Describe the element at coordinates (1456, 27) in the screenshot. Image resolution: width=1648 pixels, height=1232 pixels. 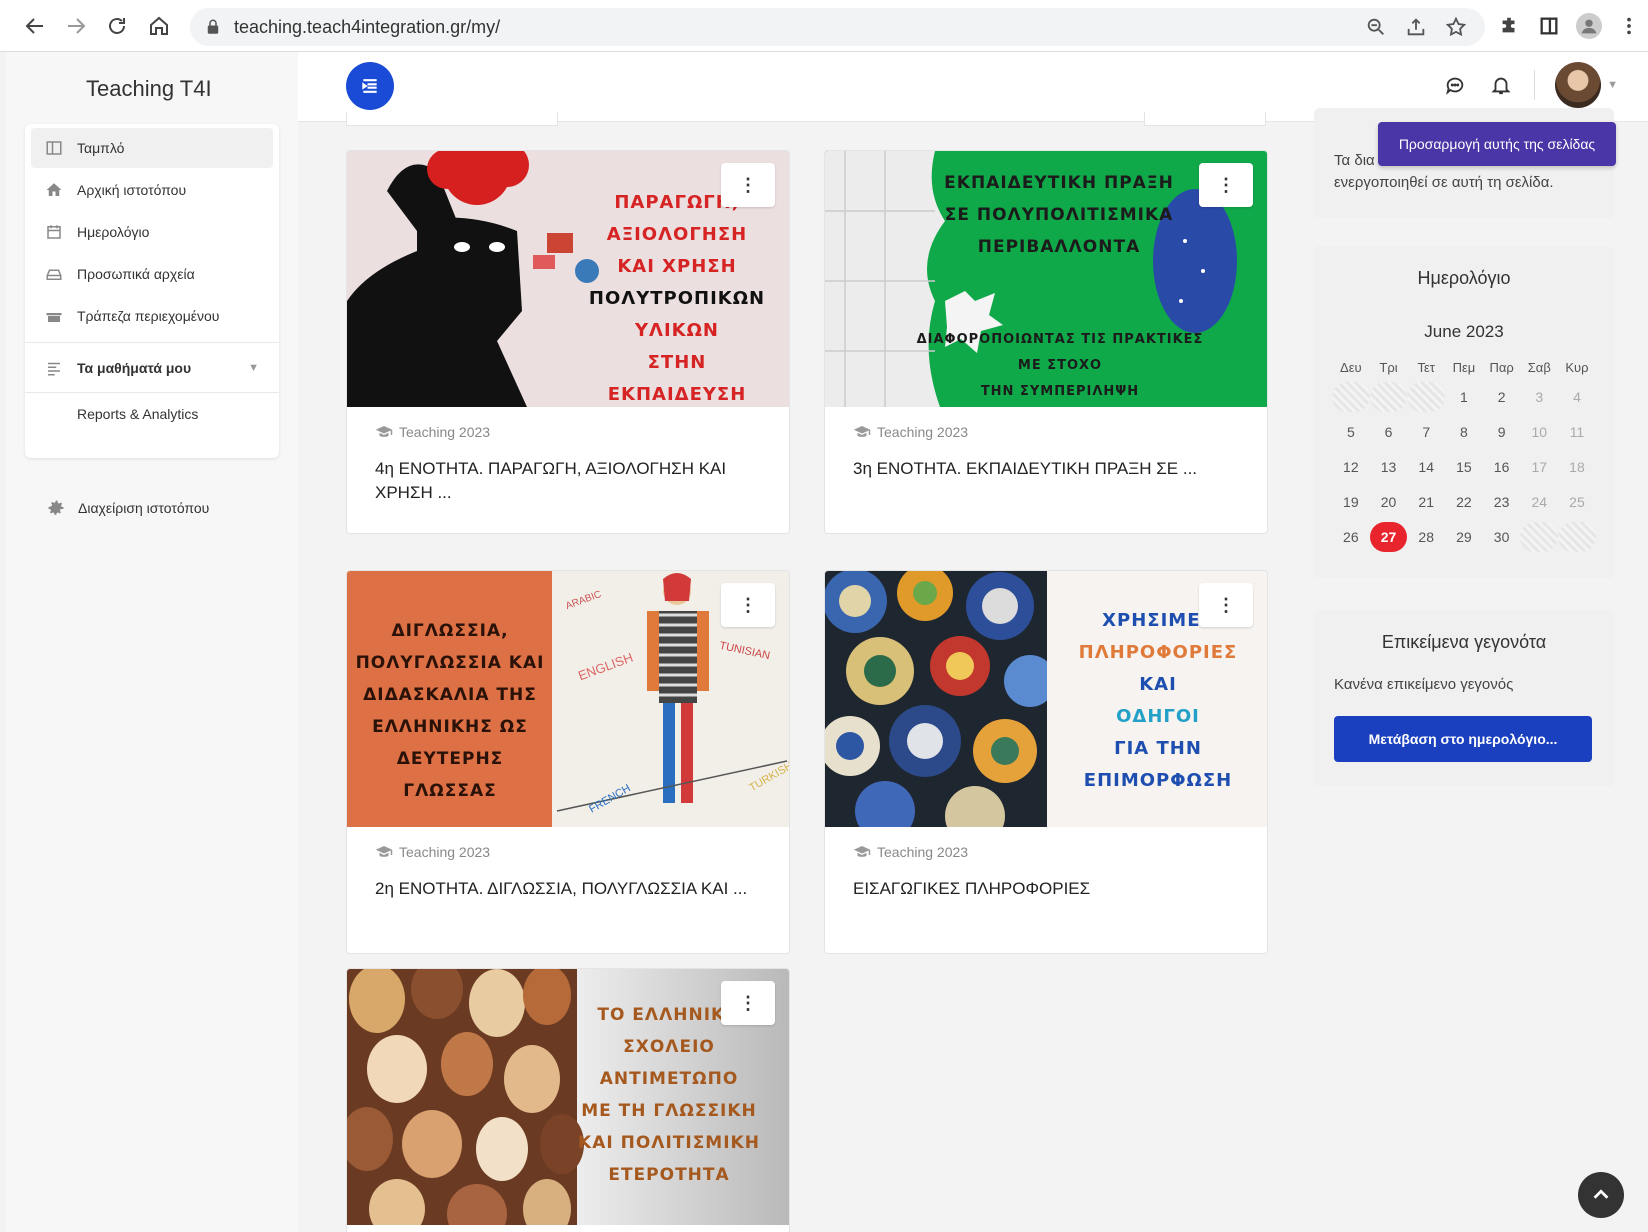
I see `bookmark-star-icon` at that location.